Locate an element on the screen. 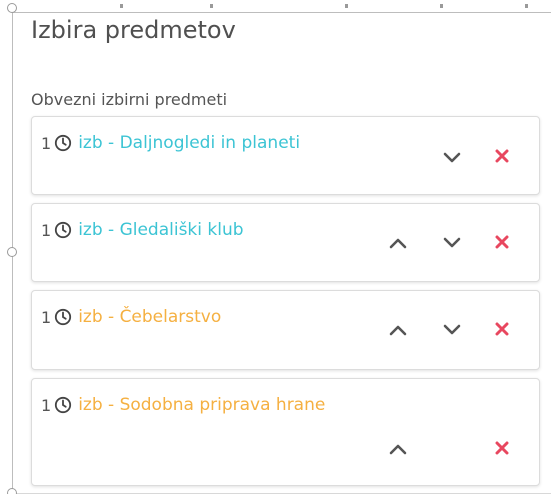 The height and width of the screenshot is (494, 551). subject-label: izb - Sodobna priprava hrane is located at coordinates (201, 405).